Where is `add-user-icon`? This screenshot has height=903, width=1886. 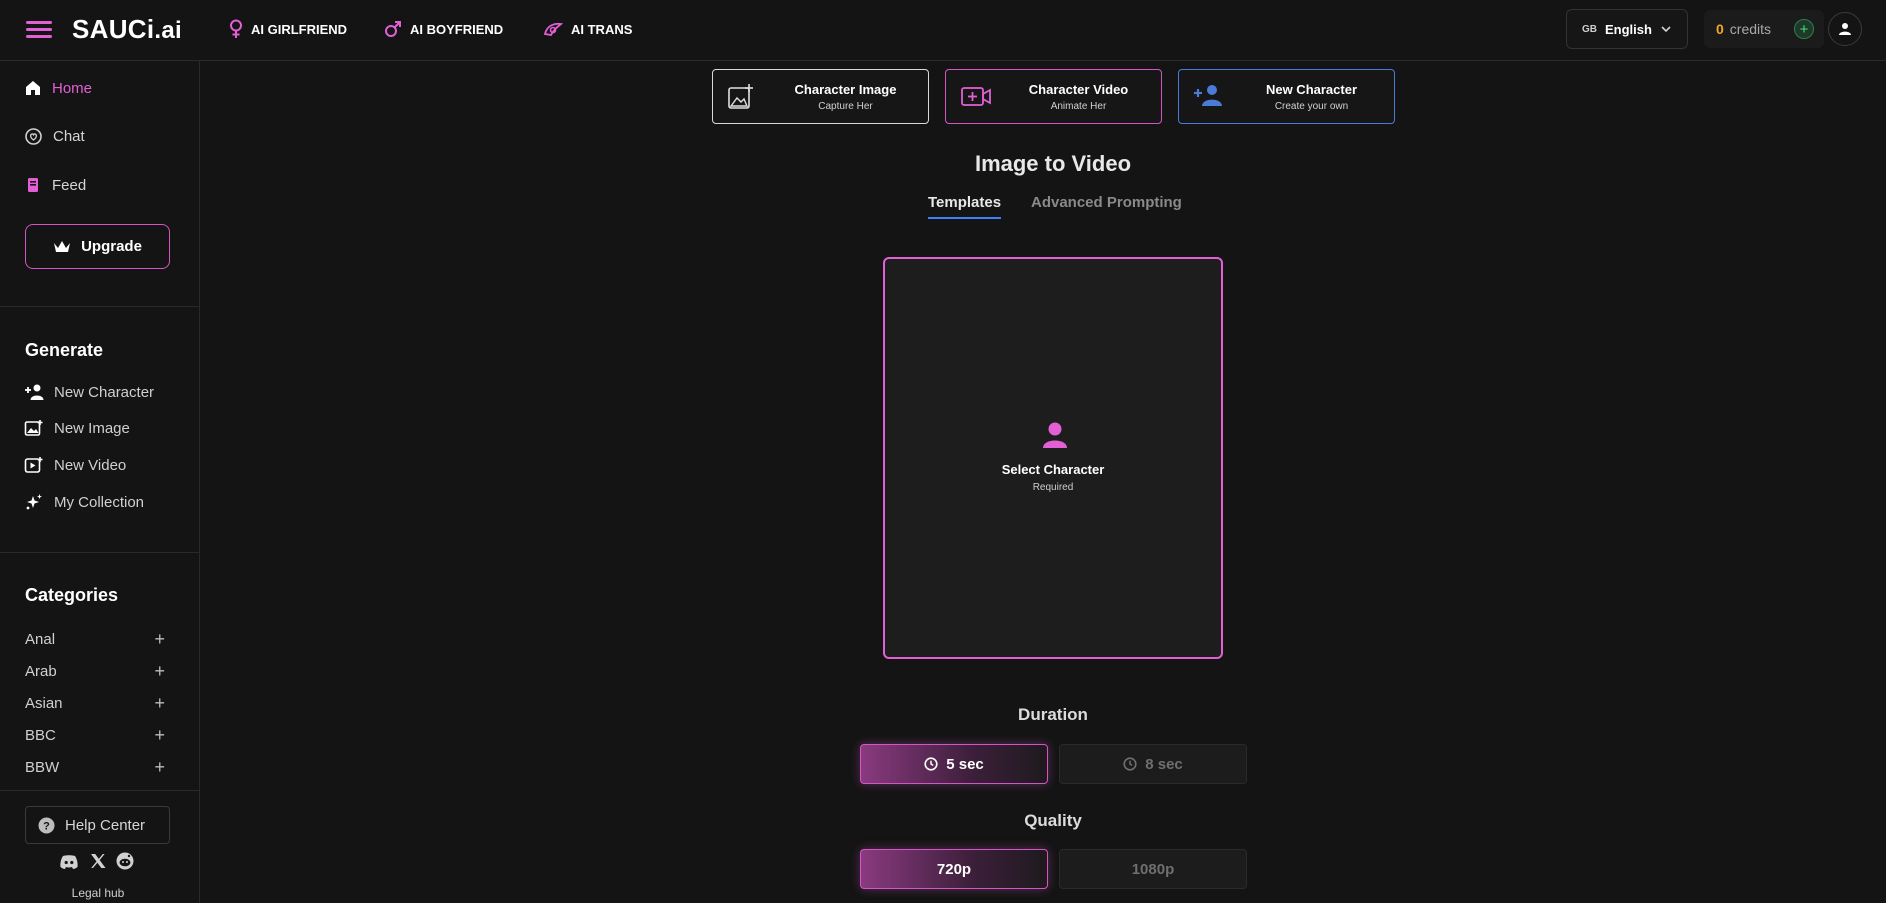 add-user-icon is located at coordinates (1208, 95).